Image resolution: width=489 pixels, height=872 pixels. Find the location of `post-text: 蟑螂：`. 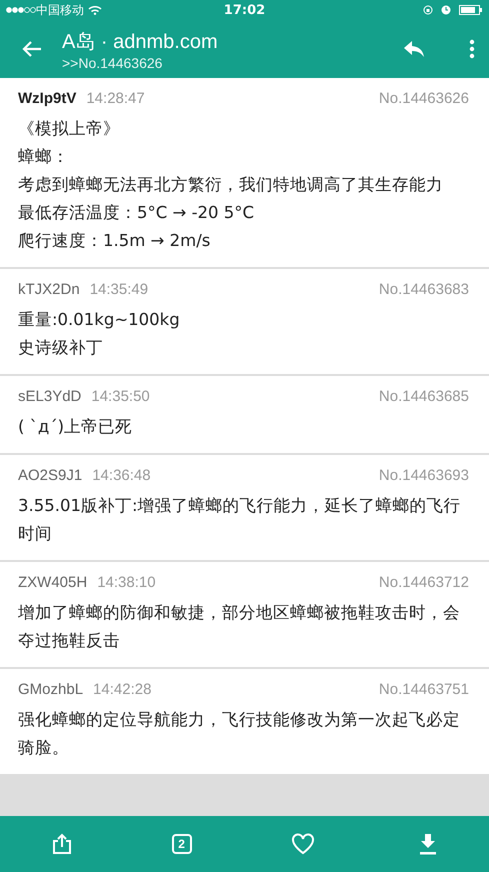

post-text: 蟑螂： is located at coordinates (44, 157).